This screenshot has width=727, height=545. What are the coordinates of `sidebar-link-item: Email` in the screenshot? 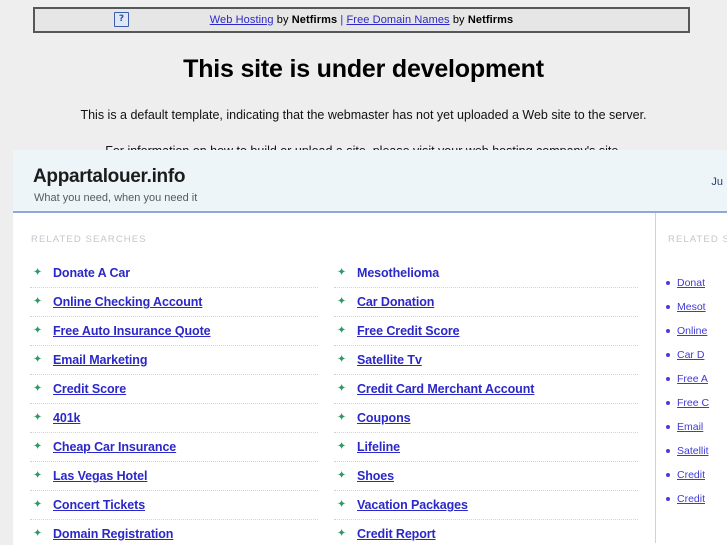 It's located at (691, 427).